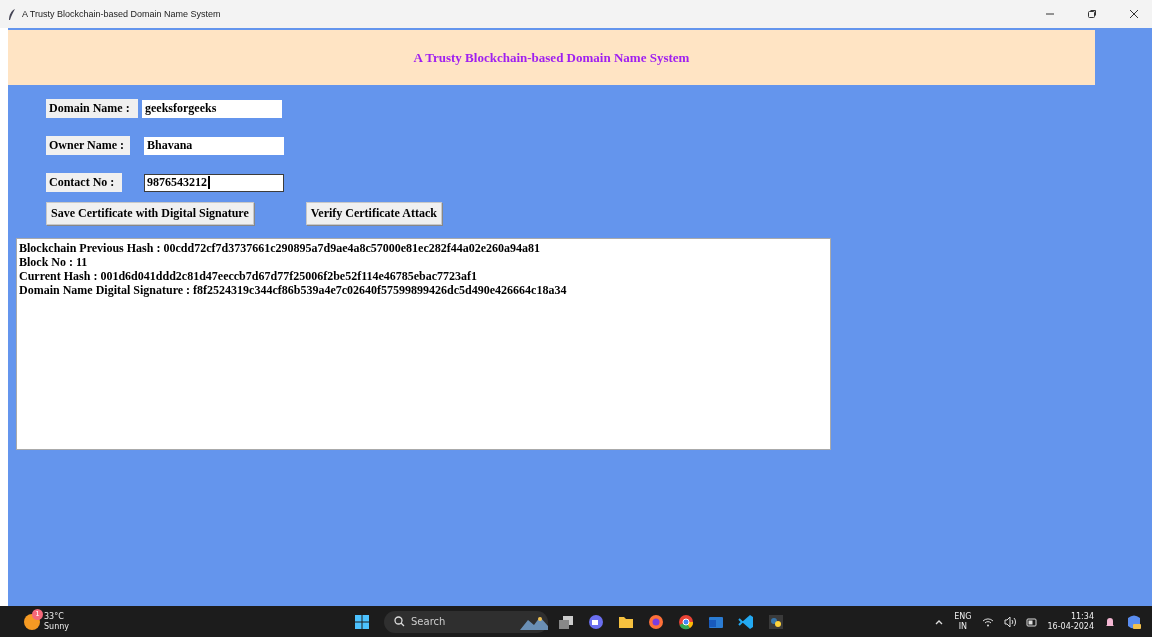 The height and width of the screenshot is (637, 1152). What do you see at coordinates (57, 626) in the screenshot?
I see `weather-condition: Sunny` at bounding box center [57, 626].